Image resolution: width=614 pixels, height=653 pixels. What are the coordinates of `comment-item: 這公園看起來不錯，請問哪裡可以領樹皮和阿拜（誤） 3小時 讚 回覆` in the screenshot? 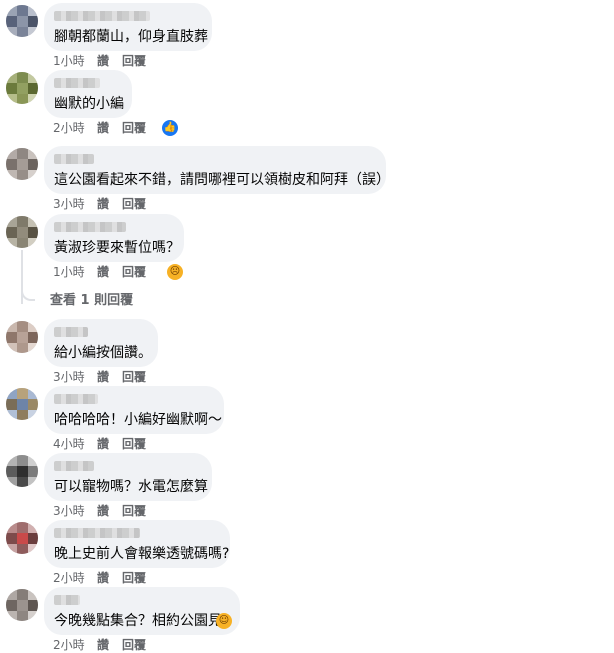 It's located at (307, 179).